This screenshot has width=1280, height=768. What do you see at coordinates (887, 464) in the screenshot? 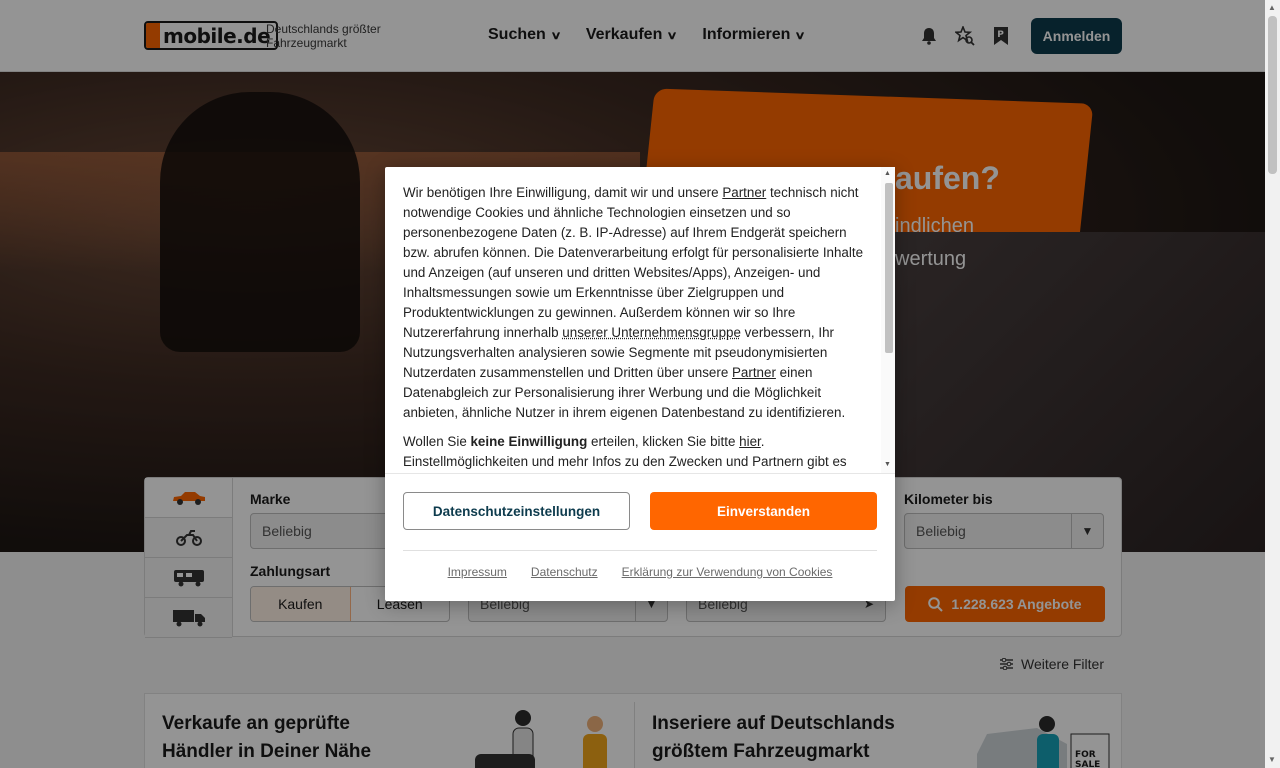
I see `consent-scroll-down-icon: ▼` at bounding box center [887, 464].